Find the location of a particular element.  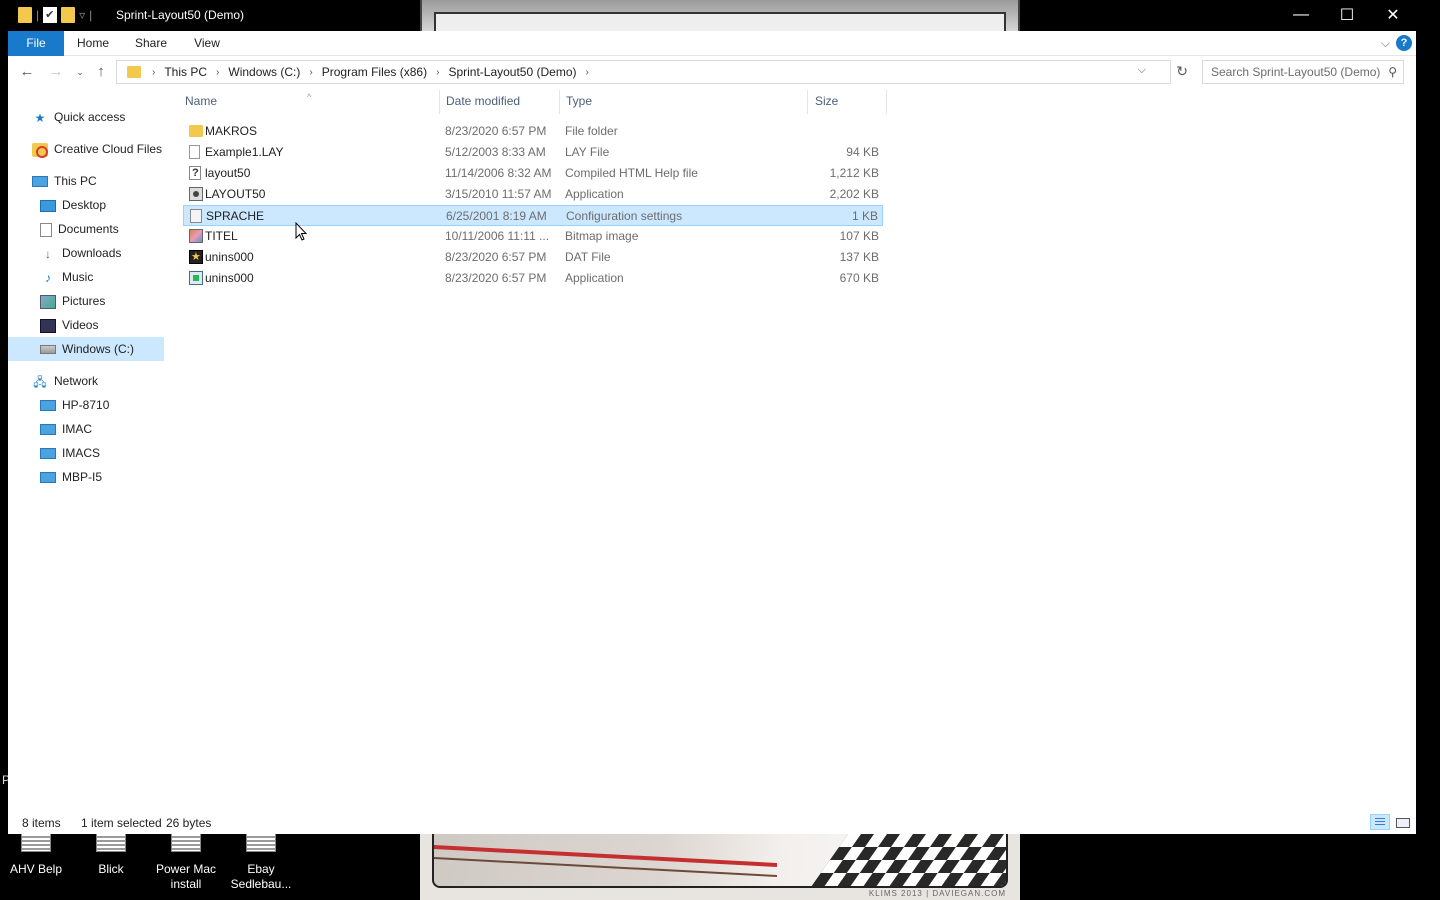

sidebar-item-imac: IMAC is located at coordinates (66, 429).